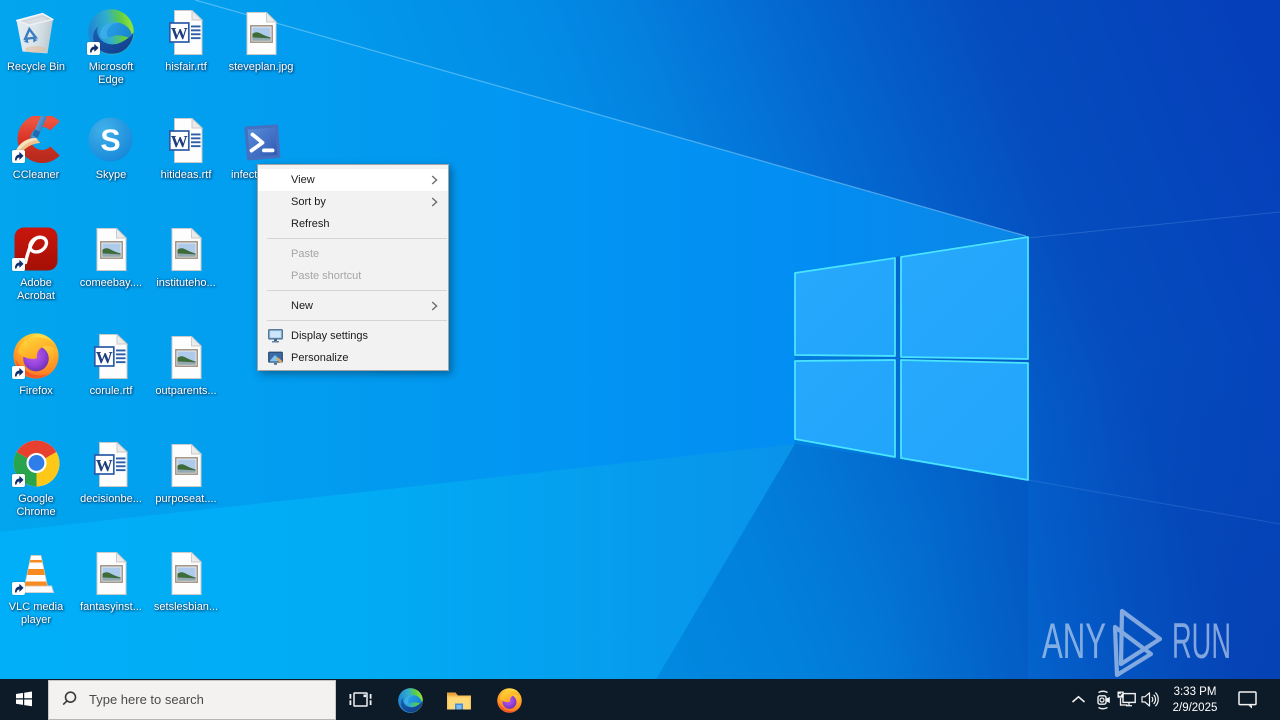  Describe the element at coordinates (1074, 641) in the screenshot. I see `svg-text: ANY` at that location.